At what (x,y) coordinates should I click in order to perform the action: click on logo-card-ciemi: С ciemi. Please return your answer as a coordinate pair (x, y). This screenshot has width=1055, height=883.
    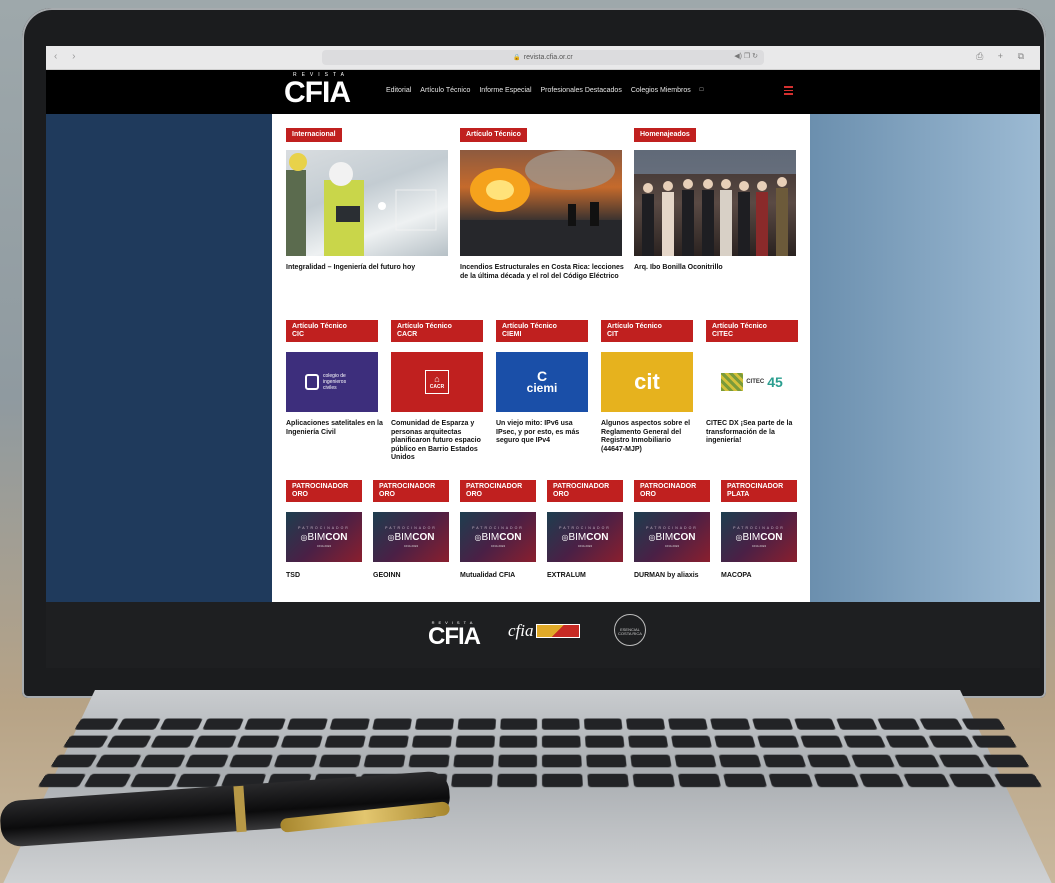
    Looking at the image, I should click on (542, 382).